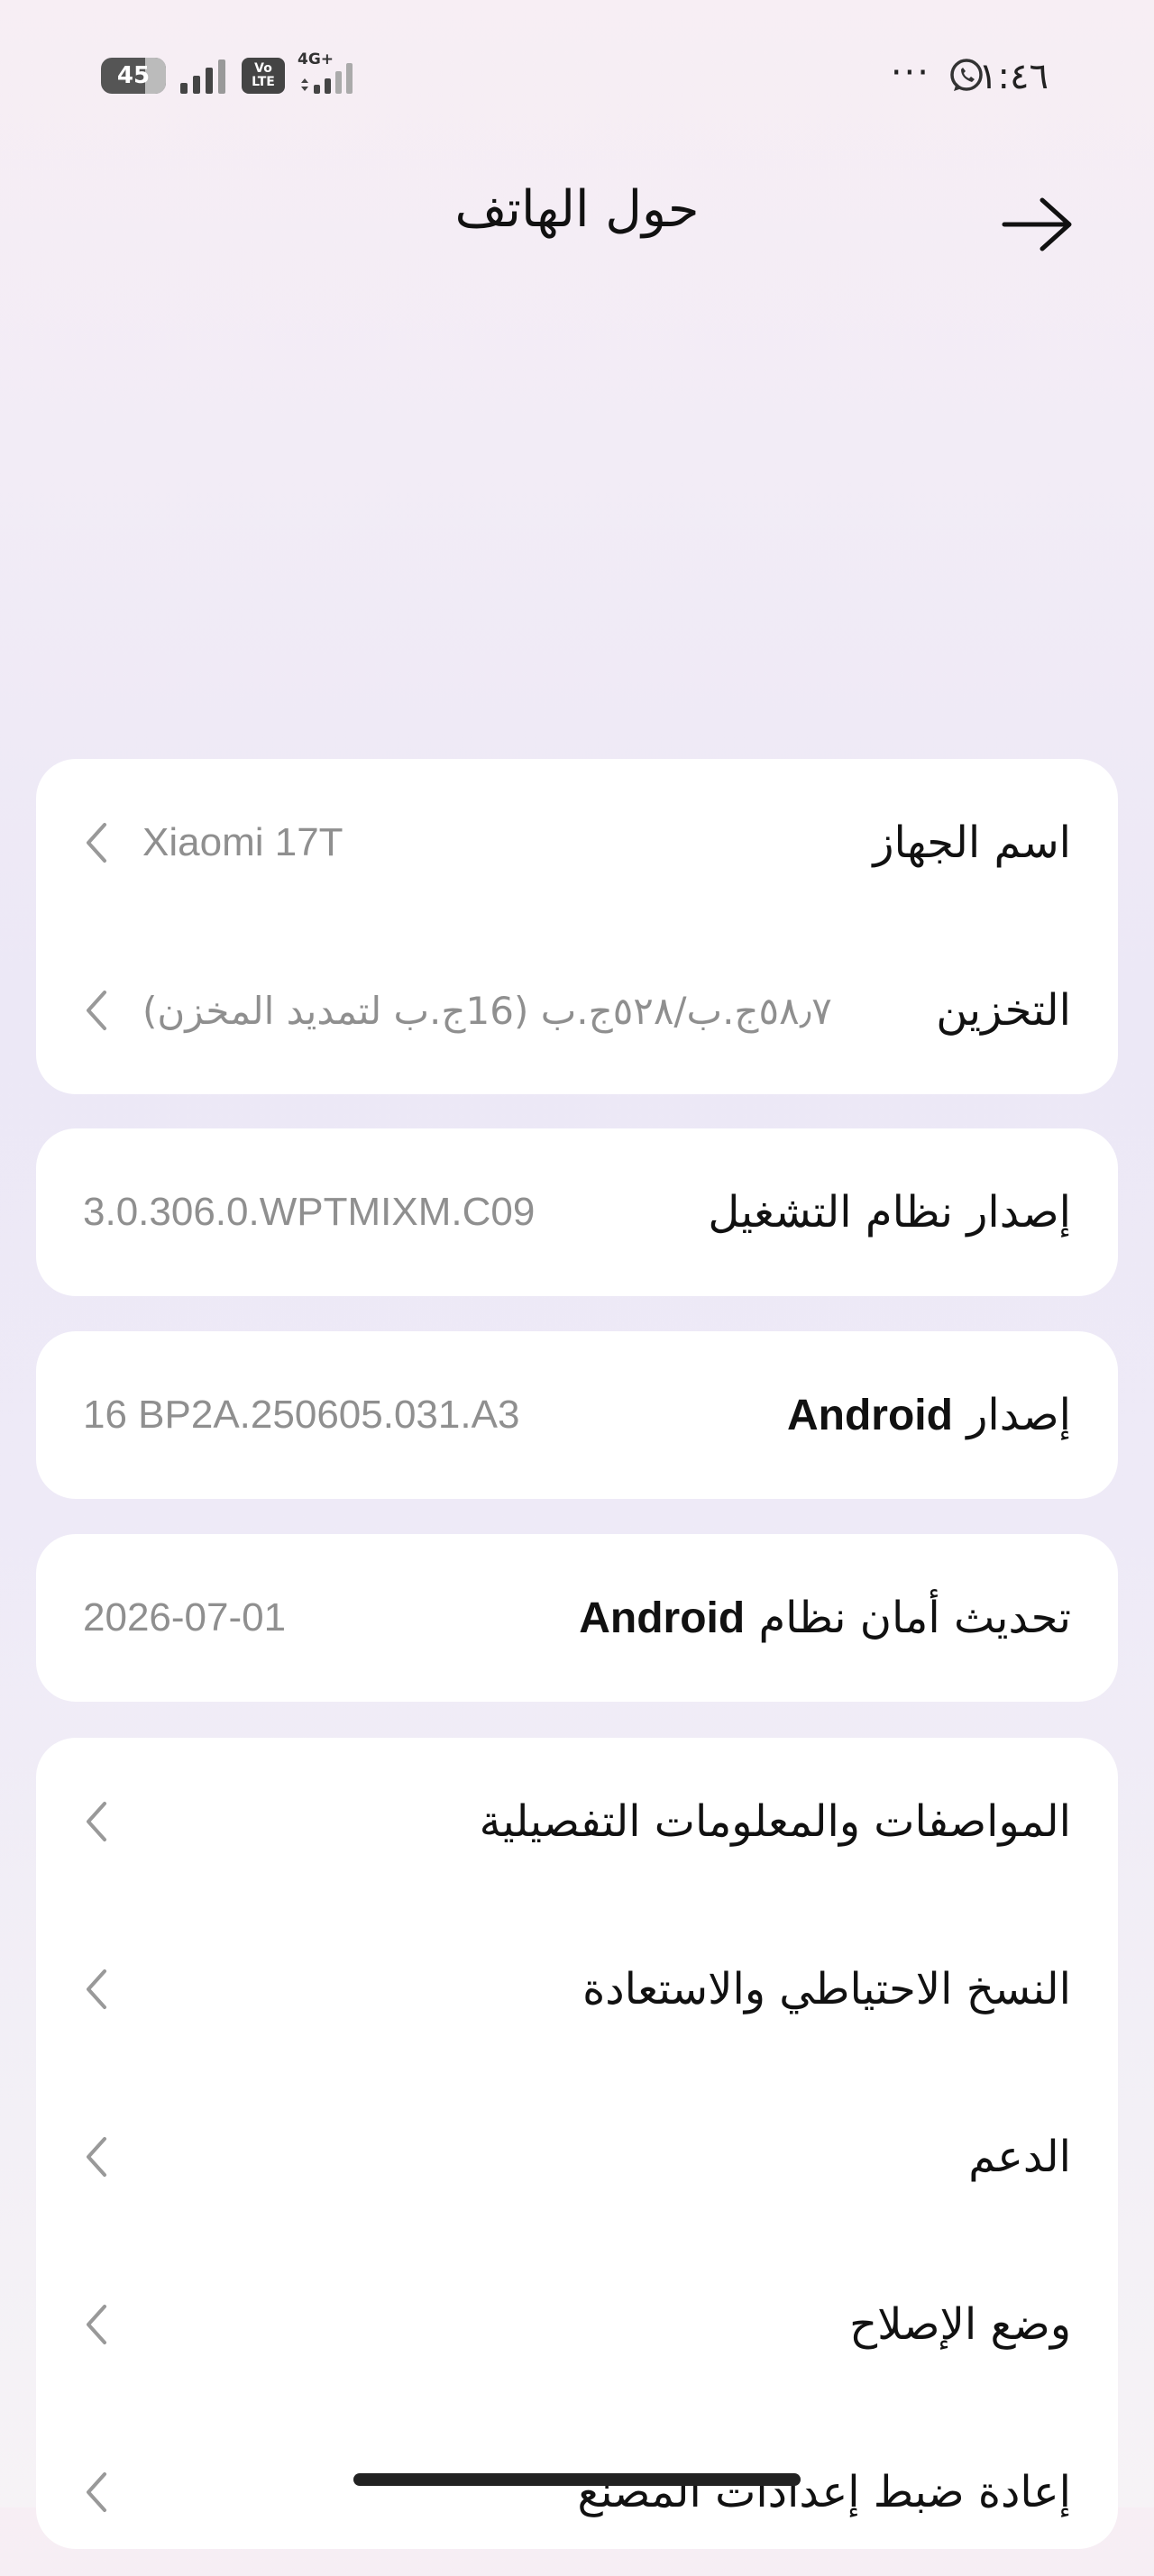  I want to click on menu-item-support: الدعم, so click(577, 2157).